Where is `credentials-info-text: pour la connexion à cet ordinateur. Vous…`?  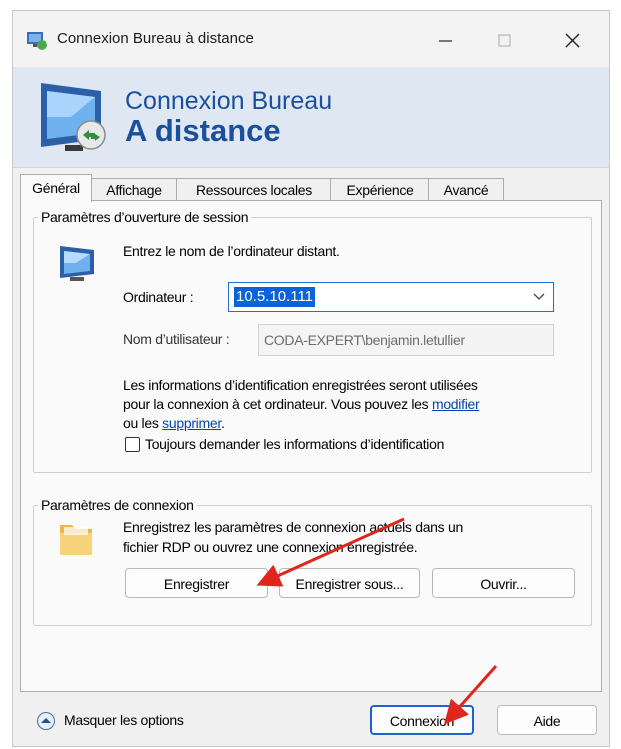
credentials-info-text: pour la connexion à cet ordinateur. Vous… is located at coordinates (277, 404).